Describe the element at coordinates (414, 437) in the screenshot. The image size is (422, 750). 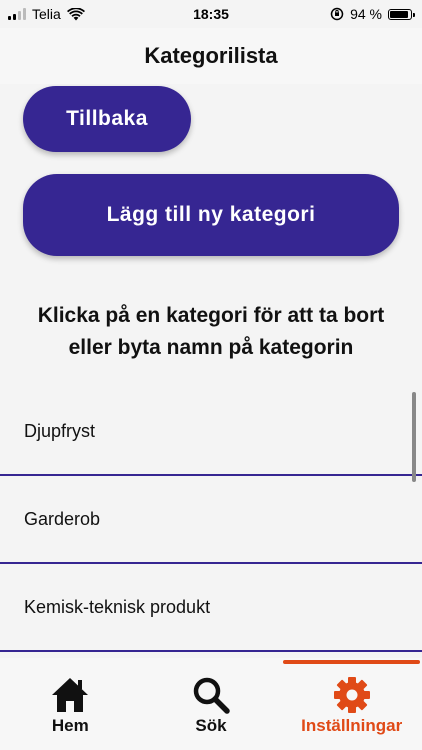
I see `scrollbar` at that location.